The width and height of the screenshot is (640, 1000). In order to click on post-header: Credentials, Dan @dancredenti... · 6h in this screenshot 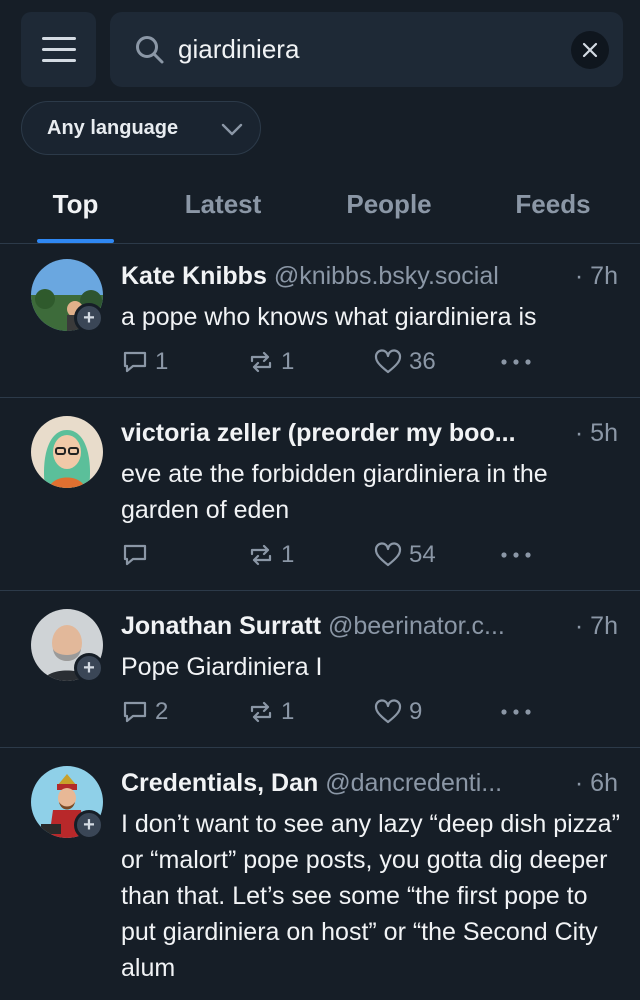, I will do `click(369, 783)`.